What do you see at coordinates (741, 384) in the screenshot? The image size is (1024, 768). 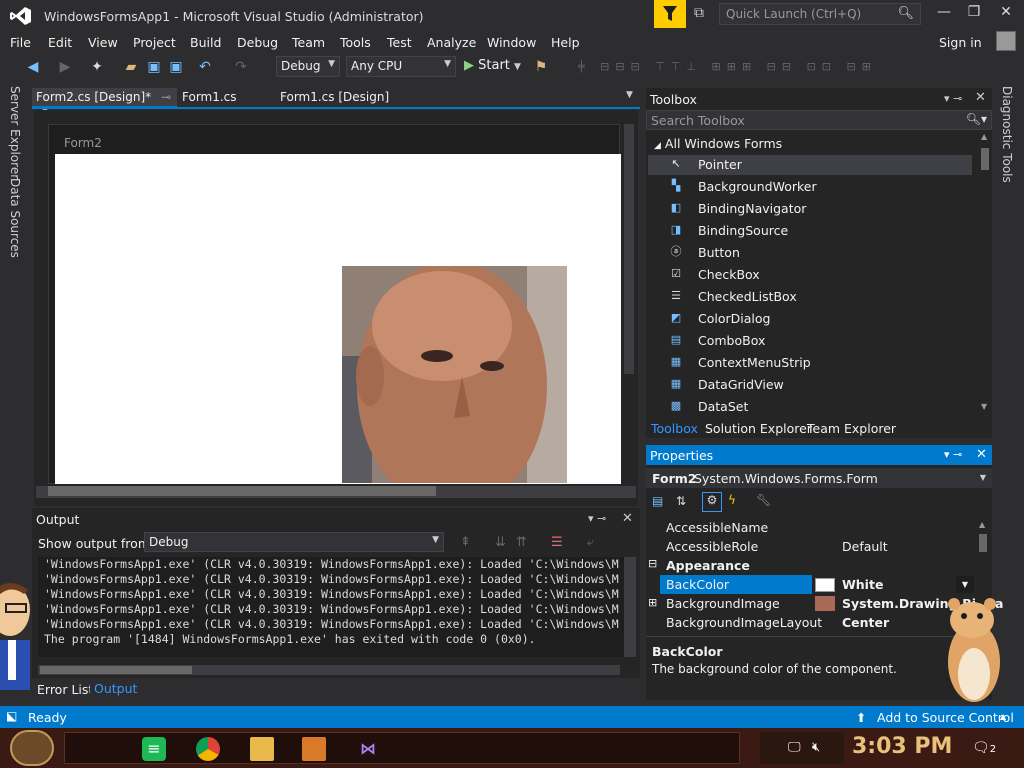 I see `toolbox-item: DataGridView` at bounding box center [741, 384].